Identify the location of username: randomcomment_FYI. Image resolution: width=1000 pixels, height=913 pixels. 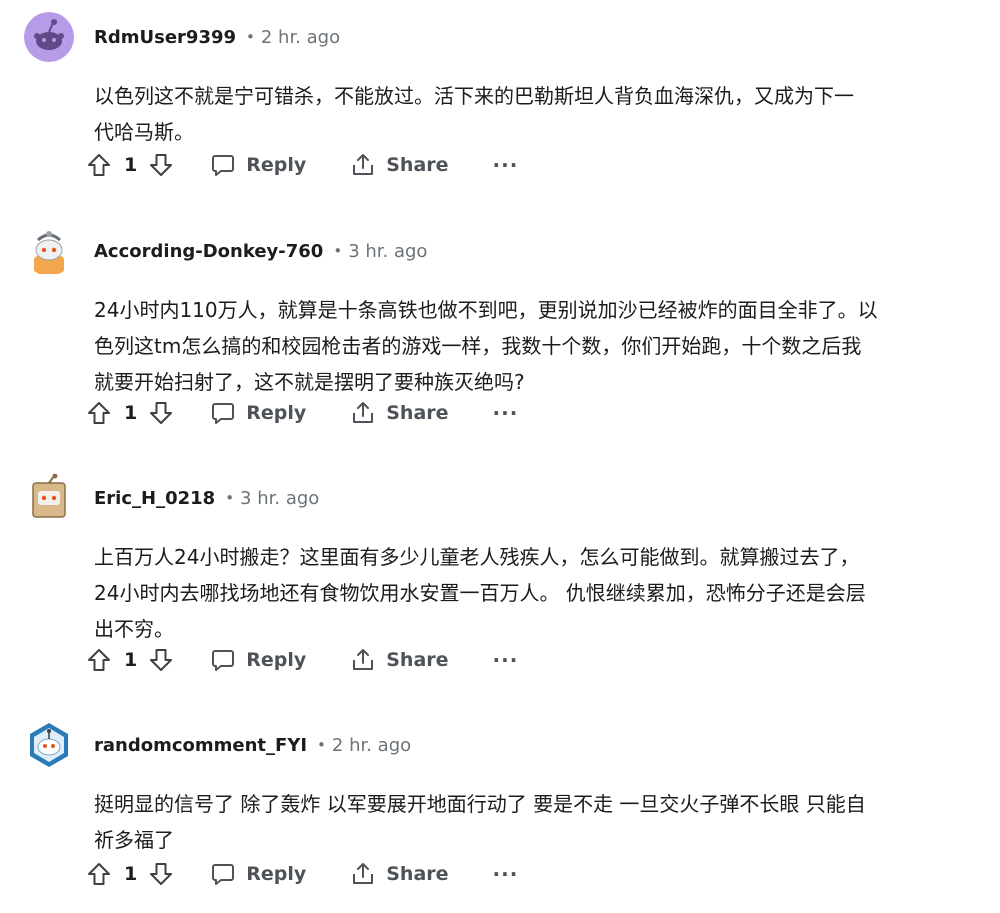
(200, 745).